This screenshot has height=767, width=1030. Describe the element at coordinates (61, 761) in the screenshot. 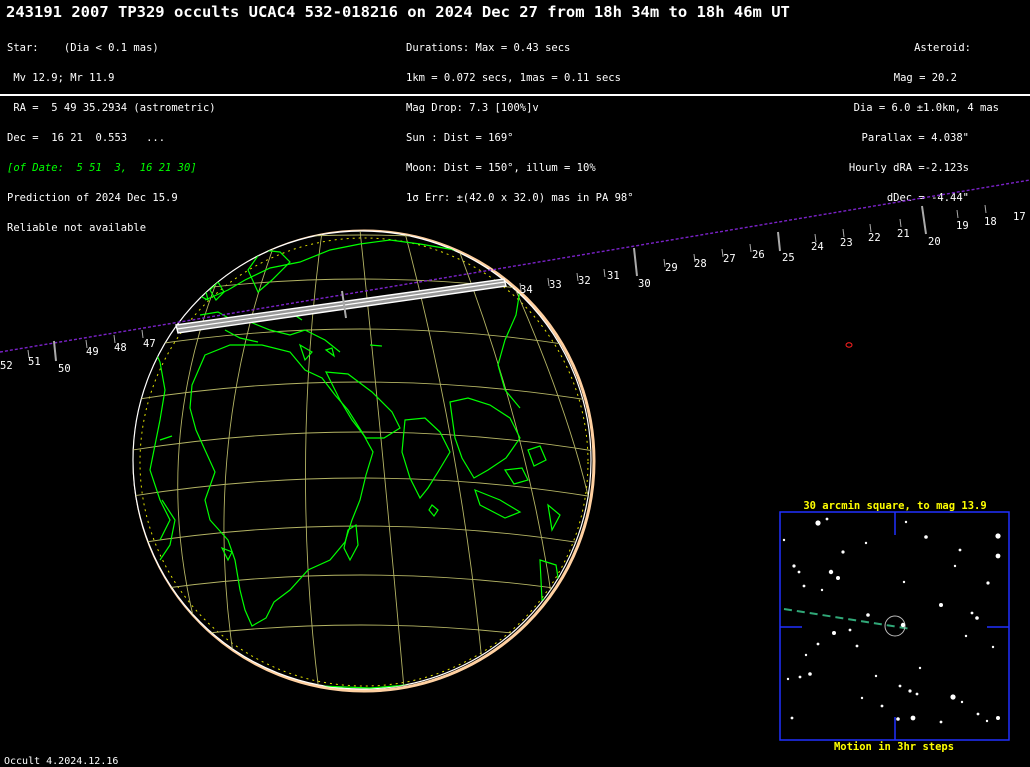

I see `footer-version: Occult 4.2024.12.16` at that location.